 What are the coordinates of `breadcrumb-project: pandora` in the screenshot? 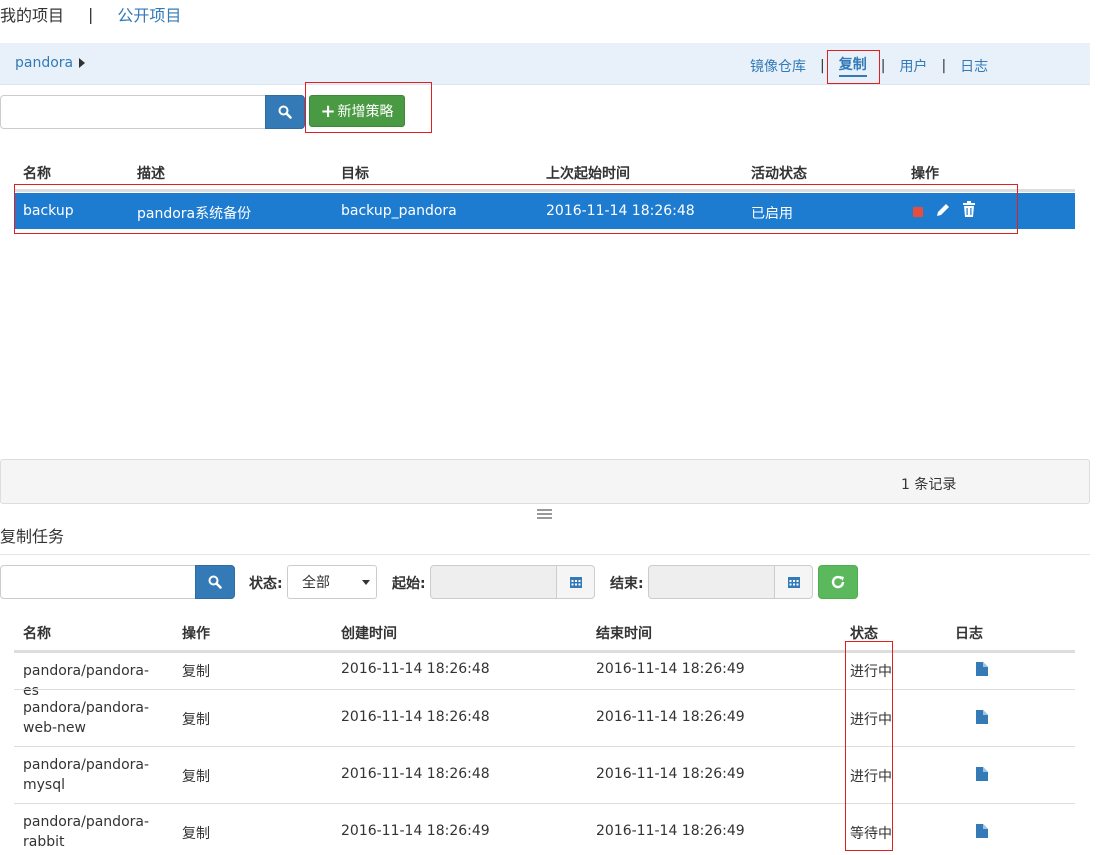 It's located at (44, 63).